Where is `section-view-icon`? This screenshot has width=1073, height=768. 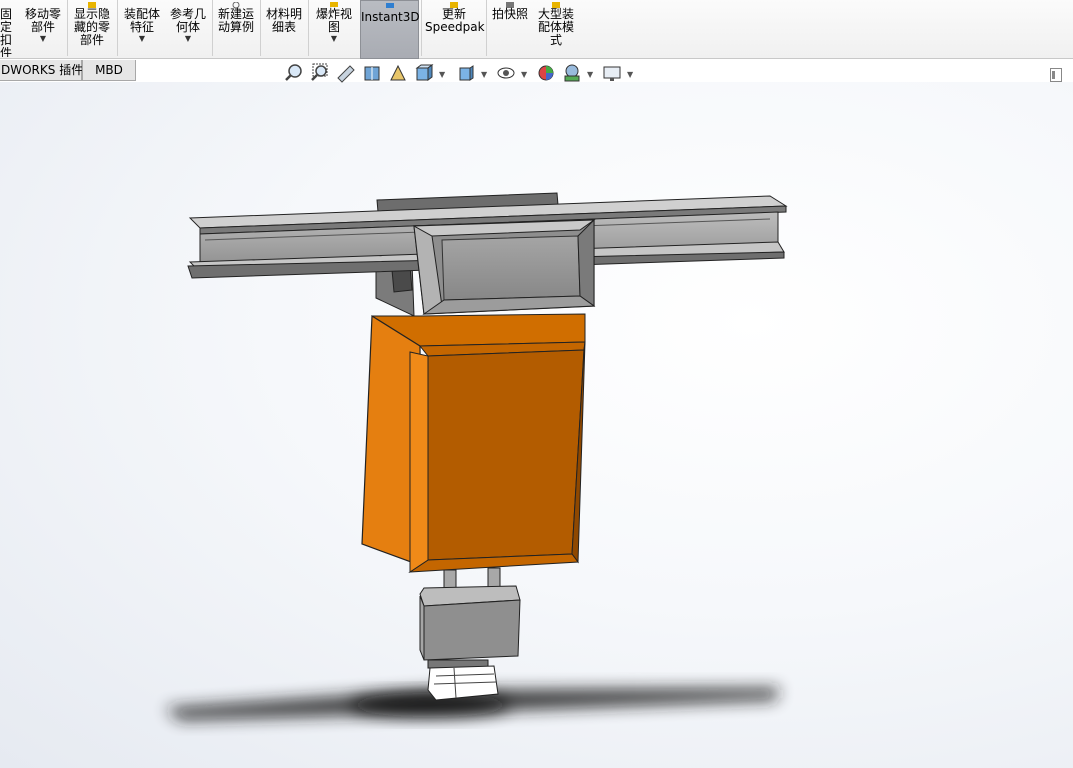
section-view-icon is located at coordinates (372, 73).